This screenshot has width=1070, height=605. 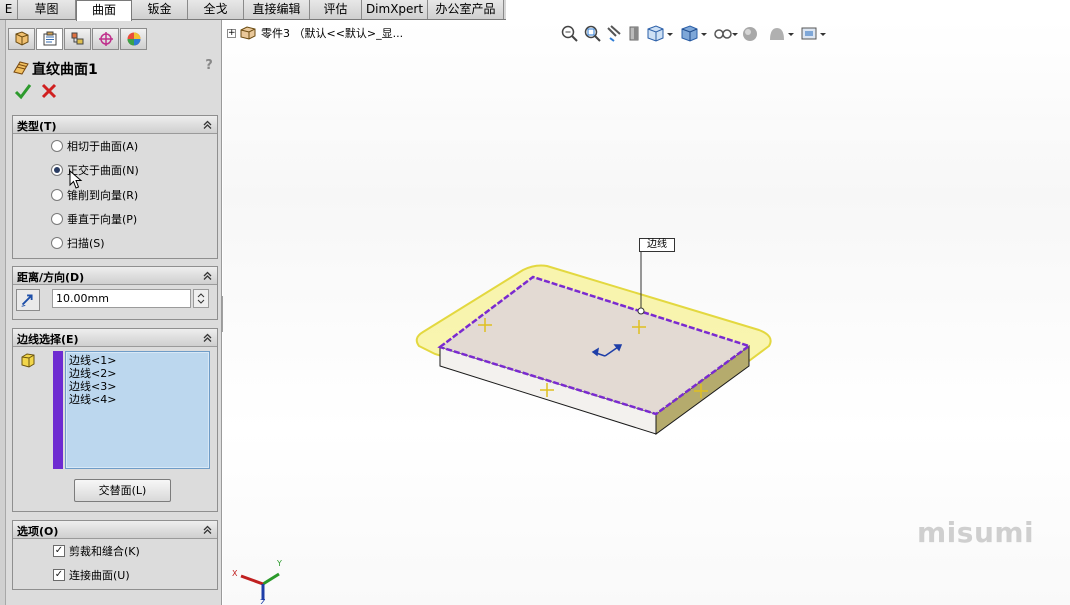 I want to click on property-manager-icon, so click(x=49, y=38).